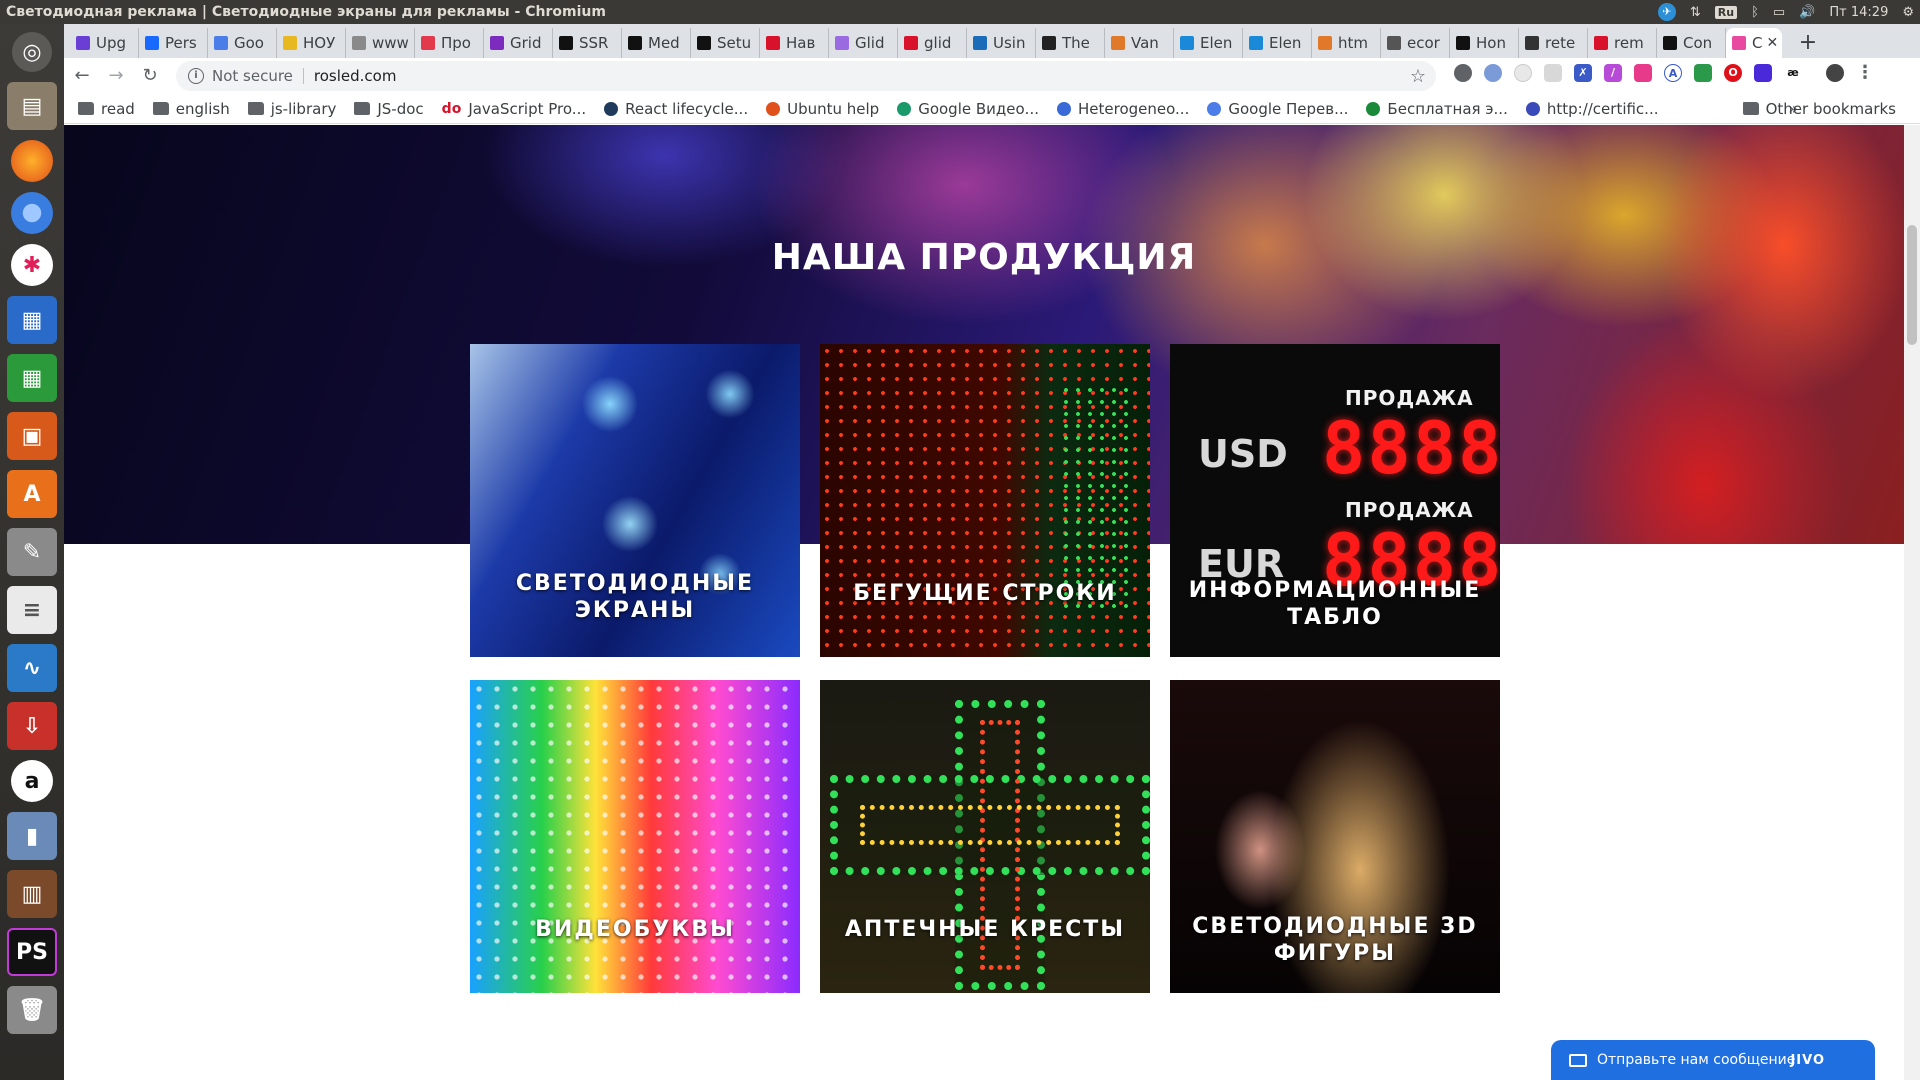  I want to click on thermometer-icon: ▮, so click(32, 836).